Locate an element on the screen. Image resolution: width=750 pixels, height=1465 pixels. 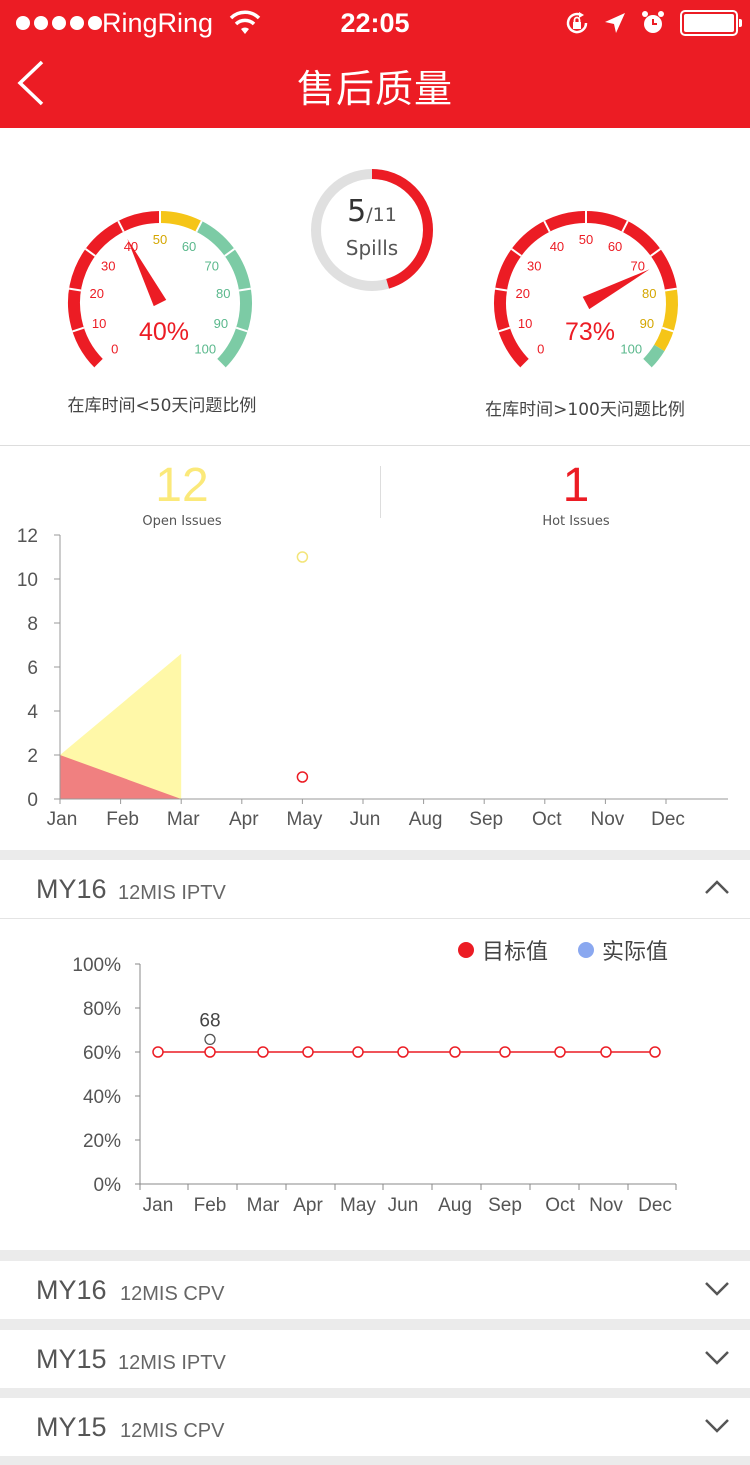
y-tick-label: 12 is located at coordinates (27, 536).